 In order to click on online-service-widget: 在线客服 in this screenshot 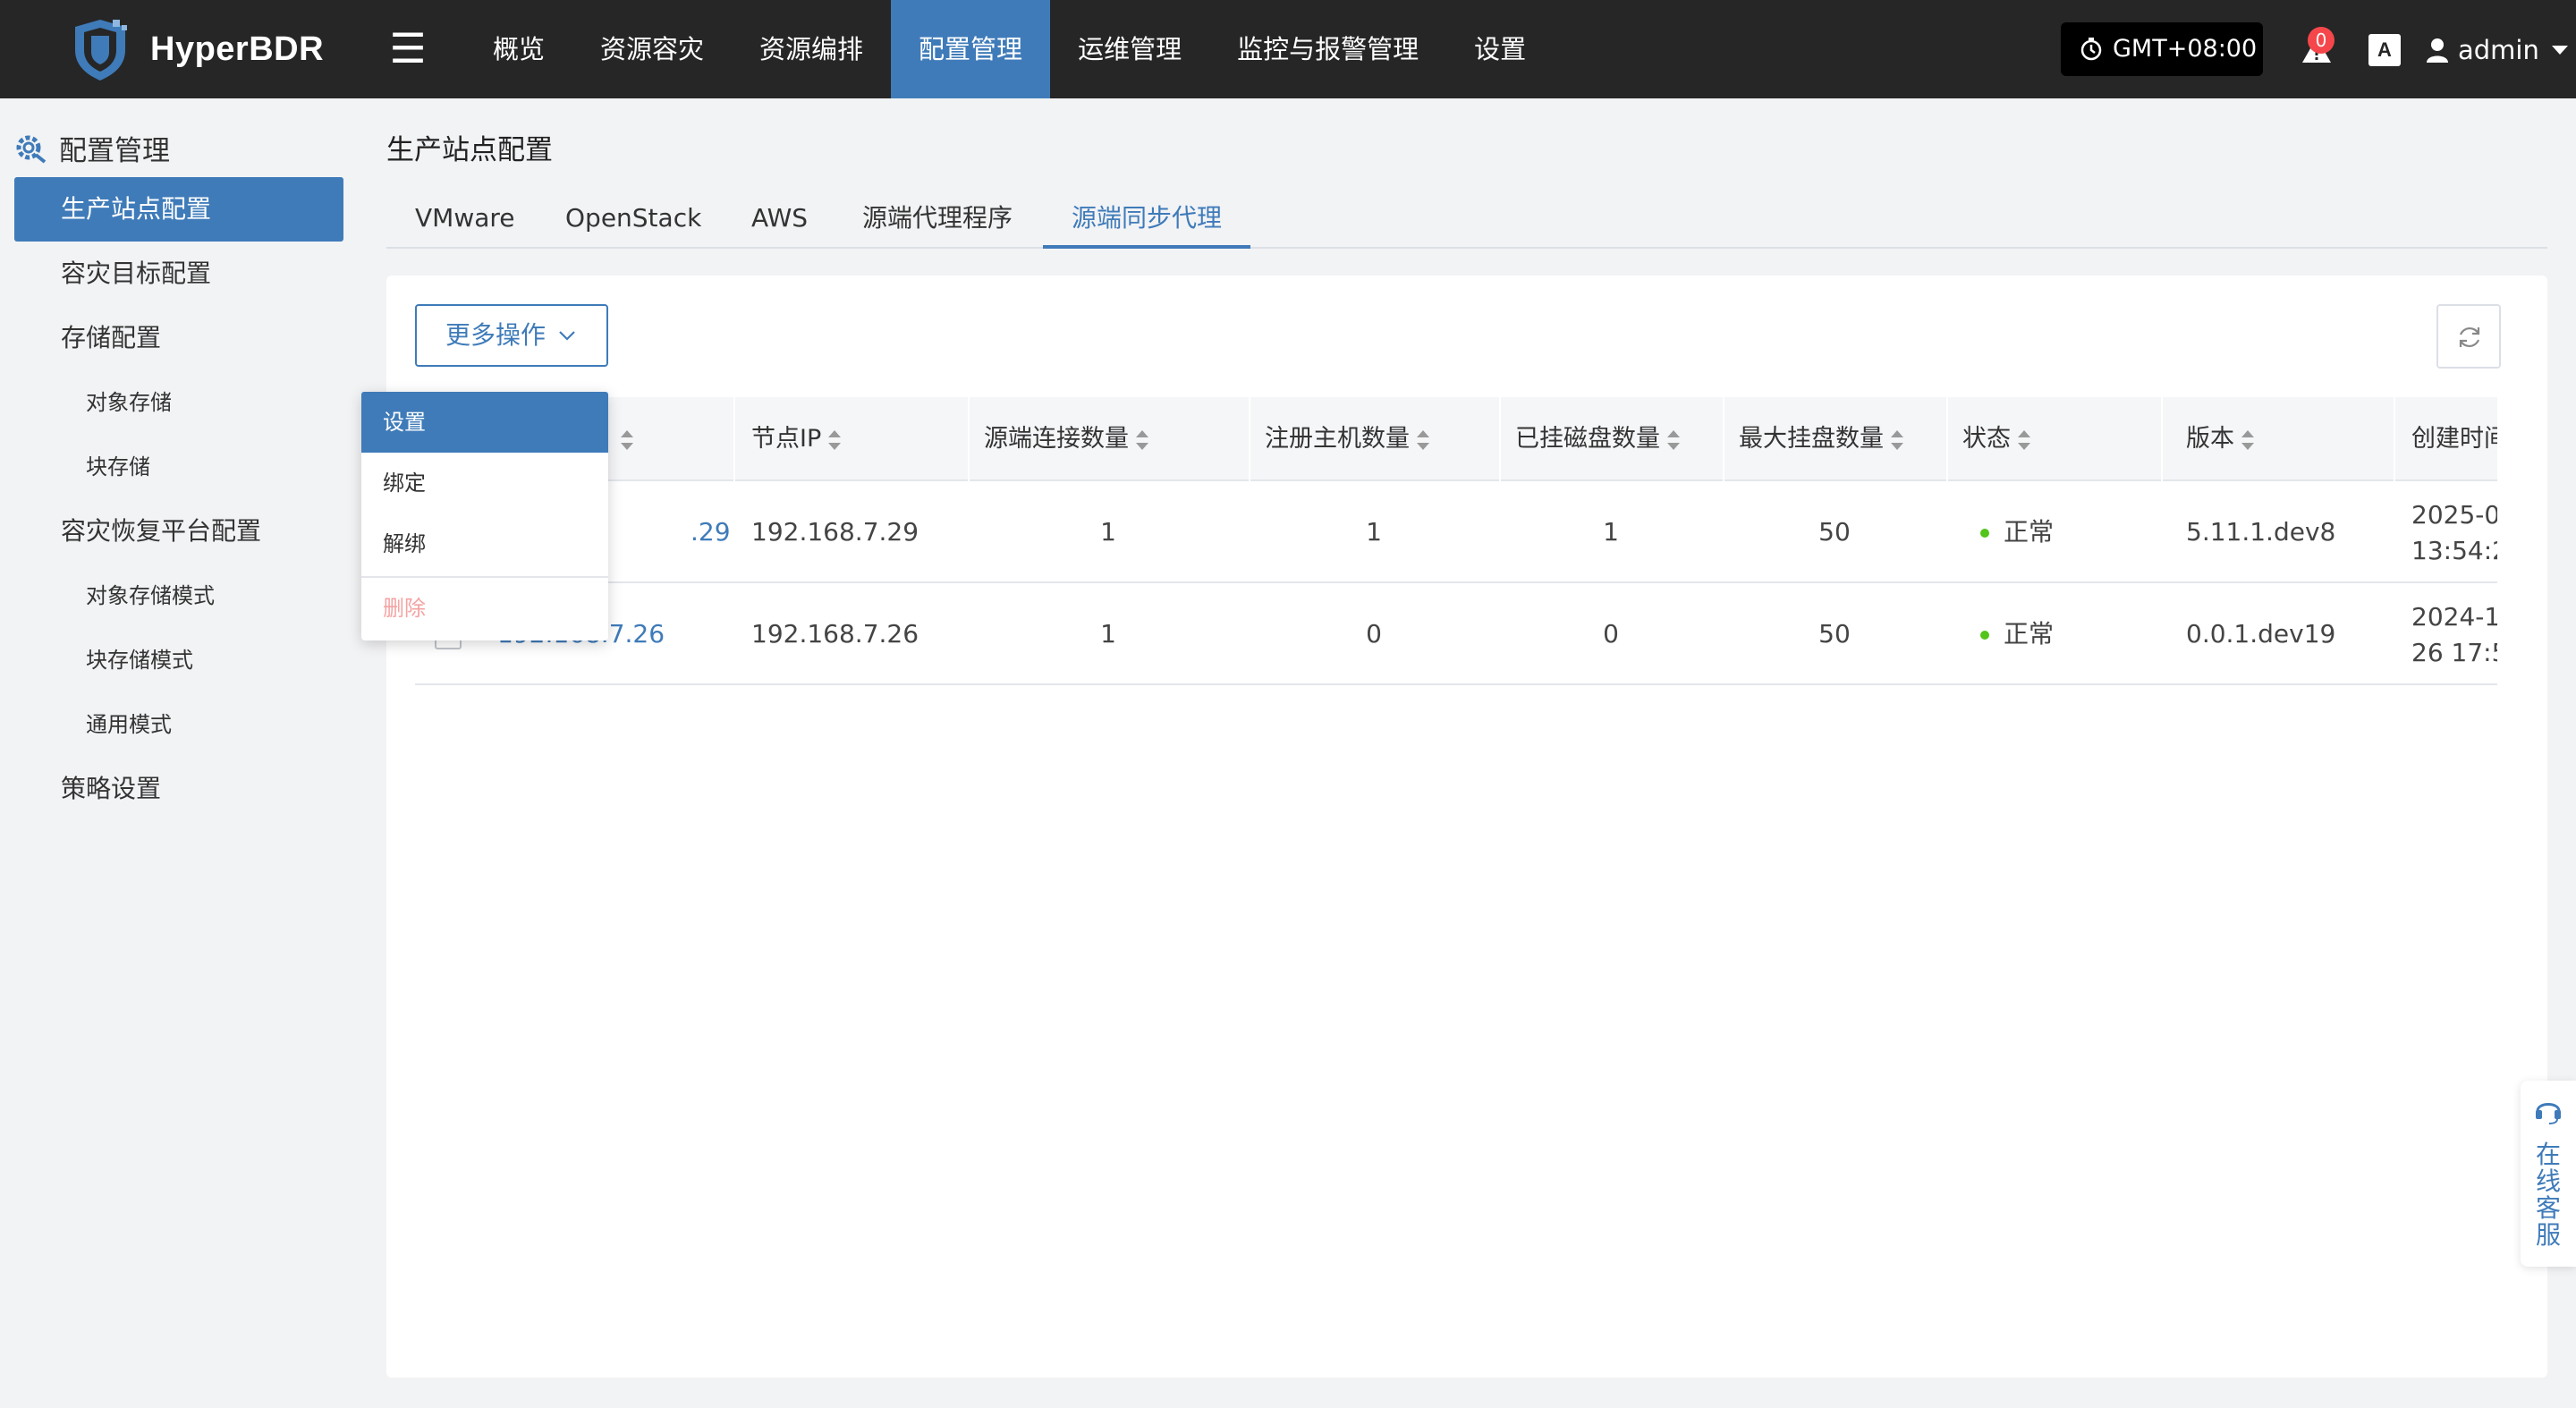, I will do `click(2548, 1174)`.